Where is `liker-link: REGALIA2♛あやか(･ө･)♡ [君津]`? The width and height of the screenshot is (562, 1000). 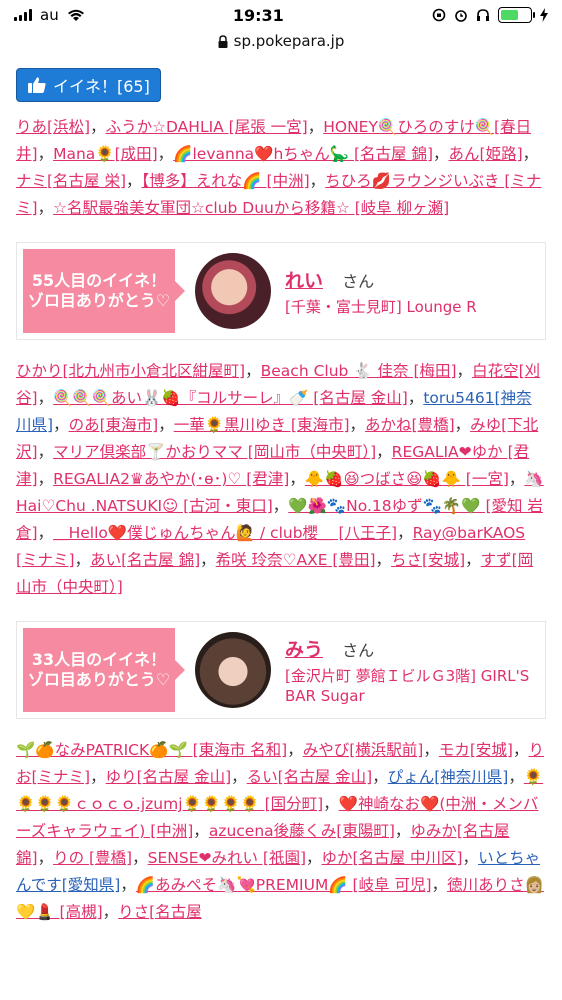
liker-link: REGALIA2♛あやか(･ө･)♡ [君津] is located at coordinates (171, 479).